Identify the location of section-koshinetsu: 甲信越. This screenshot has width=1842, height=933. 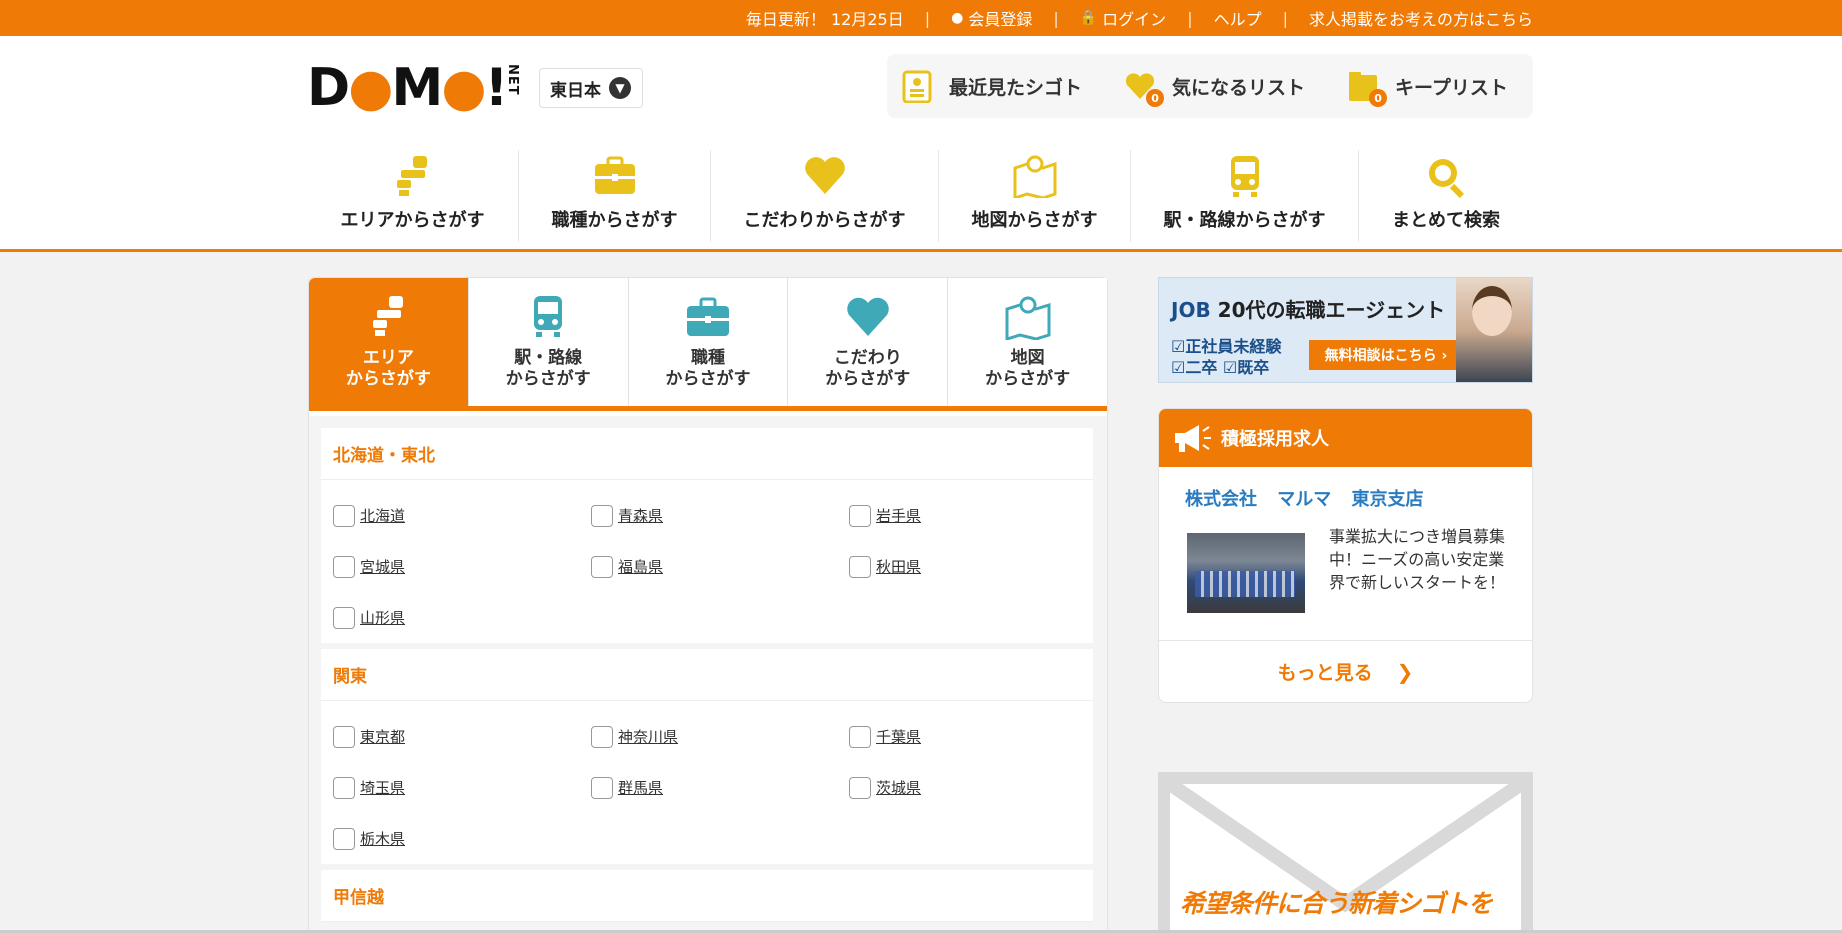
(707, 896).